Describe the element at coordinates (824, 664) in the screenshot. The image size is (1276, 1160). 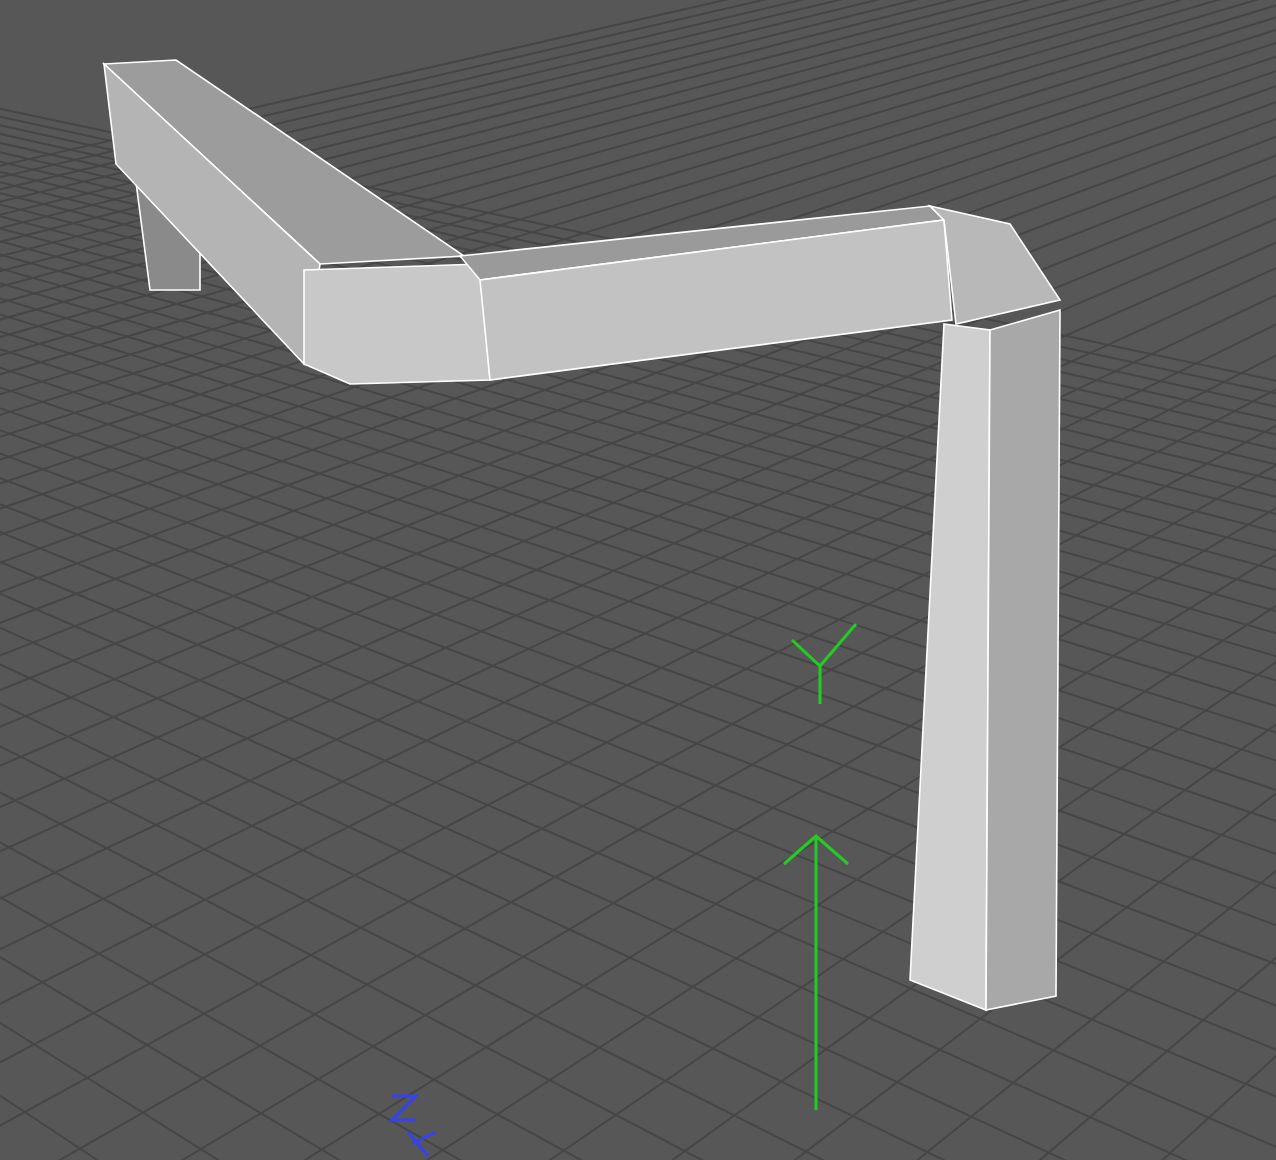
I see `y-axis-gizmo-icon` at that location.